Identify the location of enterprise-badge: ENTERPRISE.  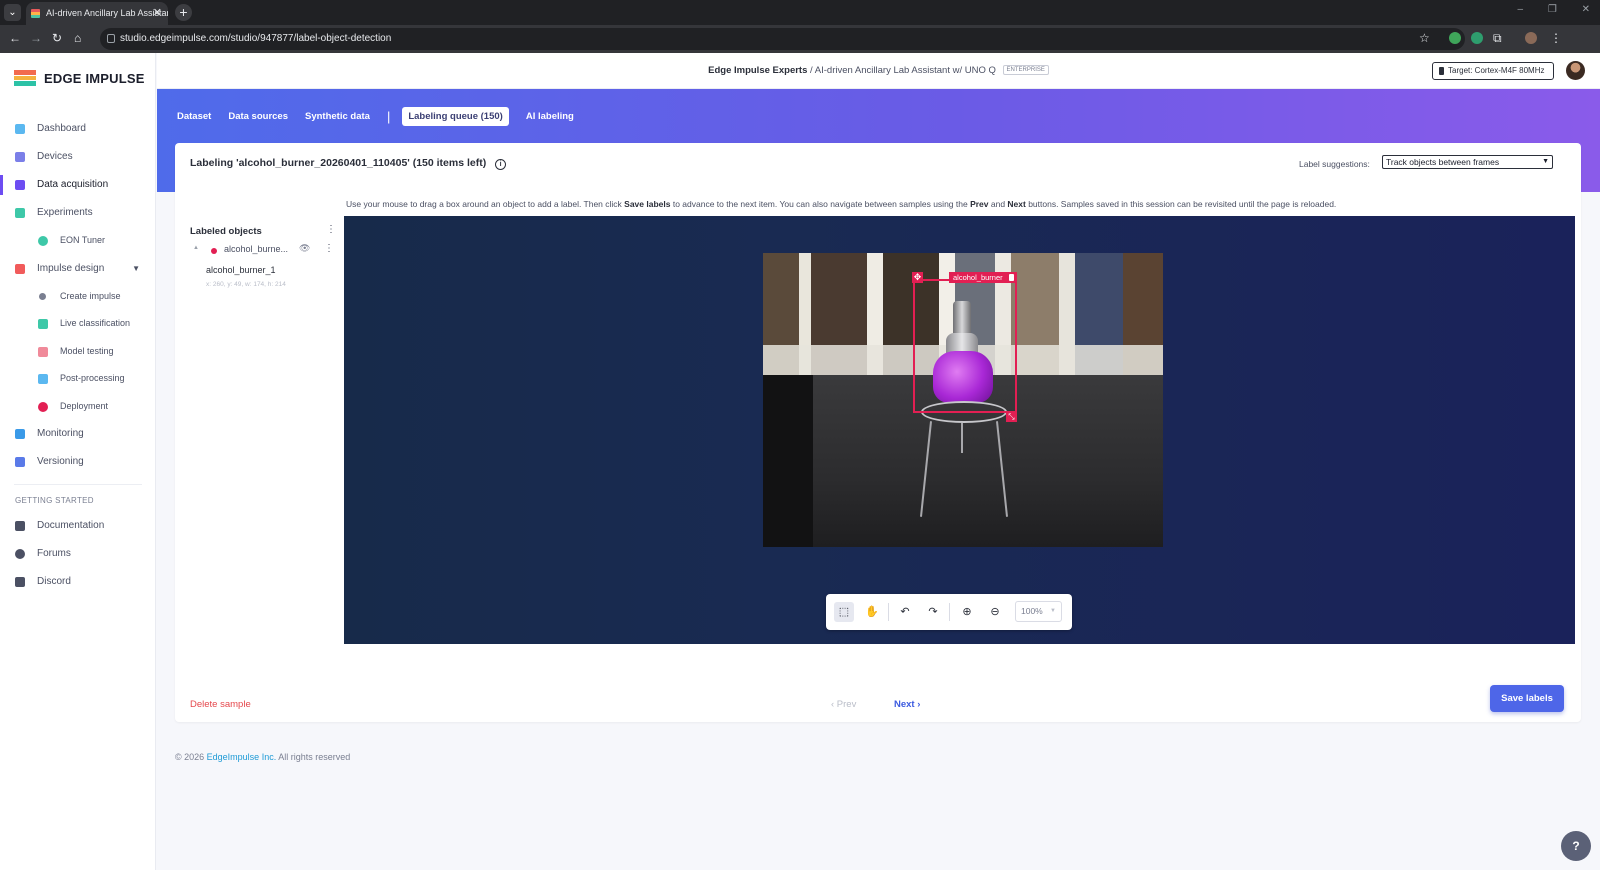
(1025, 70).